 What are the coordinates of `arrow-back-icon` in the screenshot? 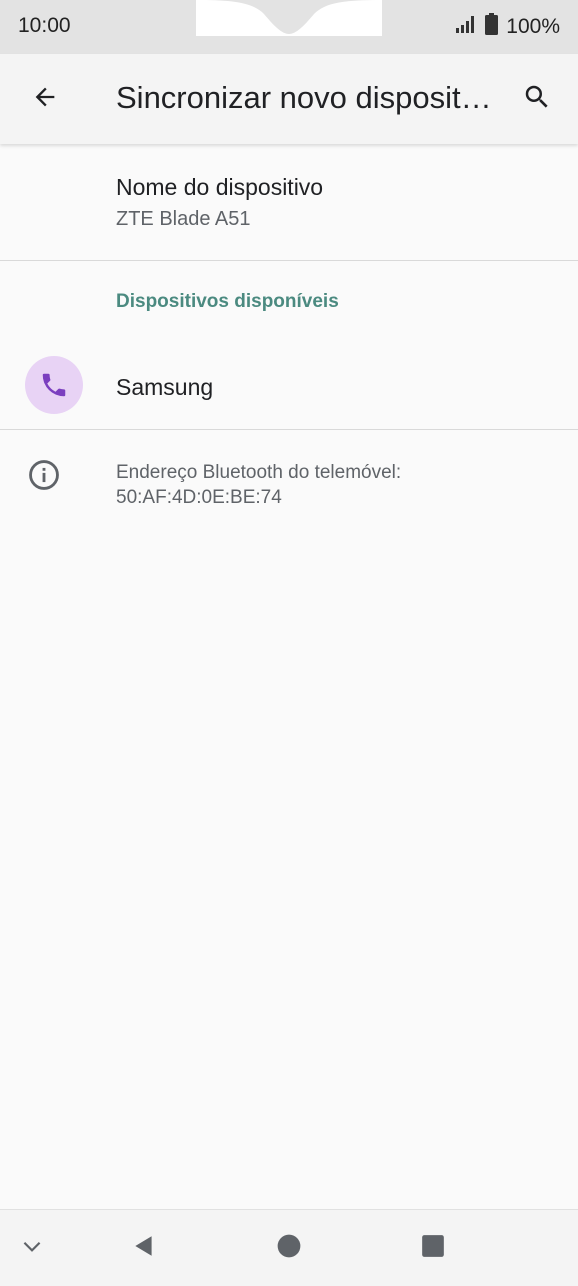 It's located at (45, 99).